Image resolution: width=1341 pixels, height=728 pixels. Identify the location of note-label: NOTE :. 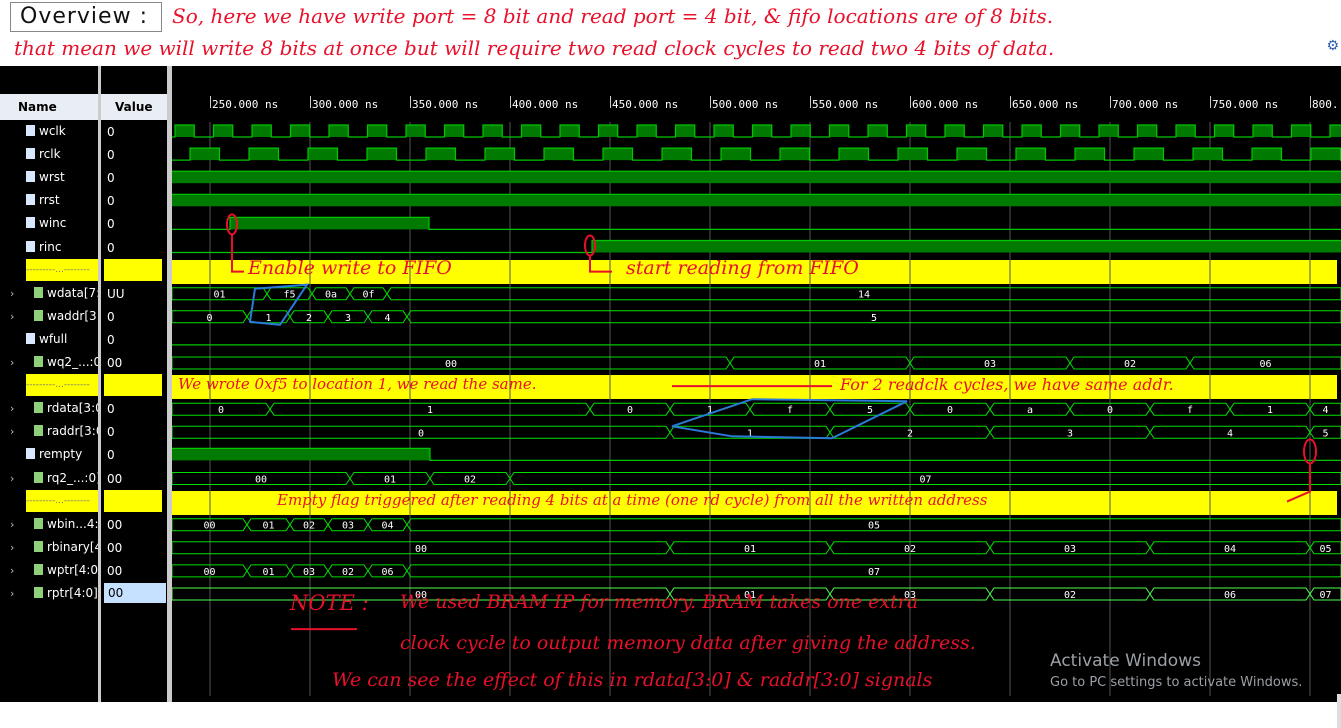
(329, 603).